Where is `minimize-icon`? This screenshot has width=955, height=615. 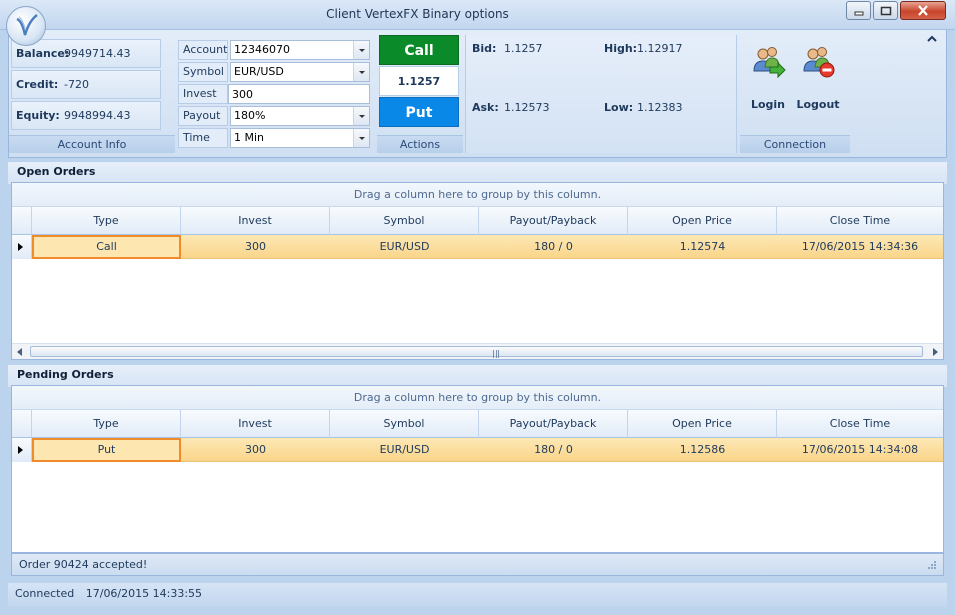
minimize-icon is located at coordinates (858, 13).